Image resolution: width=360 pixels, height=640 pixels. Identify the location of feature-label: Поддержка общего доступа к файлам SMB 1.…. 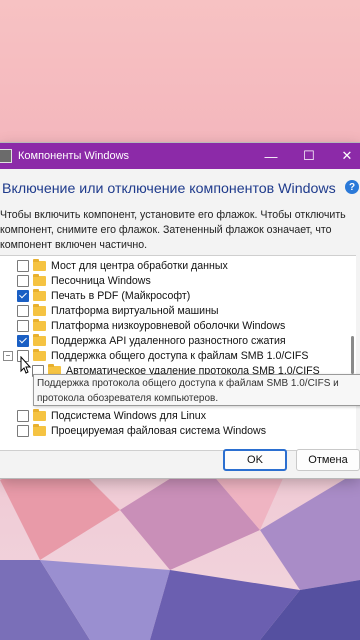
(180, 355).